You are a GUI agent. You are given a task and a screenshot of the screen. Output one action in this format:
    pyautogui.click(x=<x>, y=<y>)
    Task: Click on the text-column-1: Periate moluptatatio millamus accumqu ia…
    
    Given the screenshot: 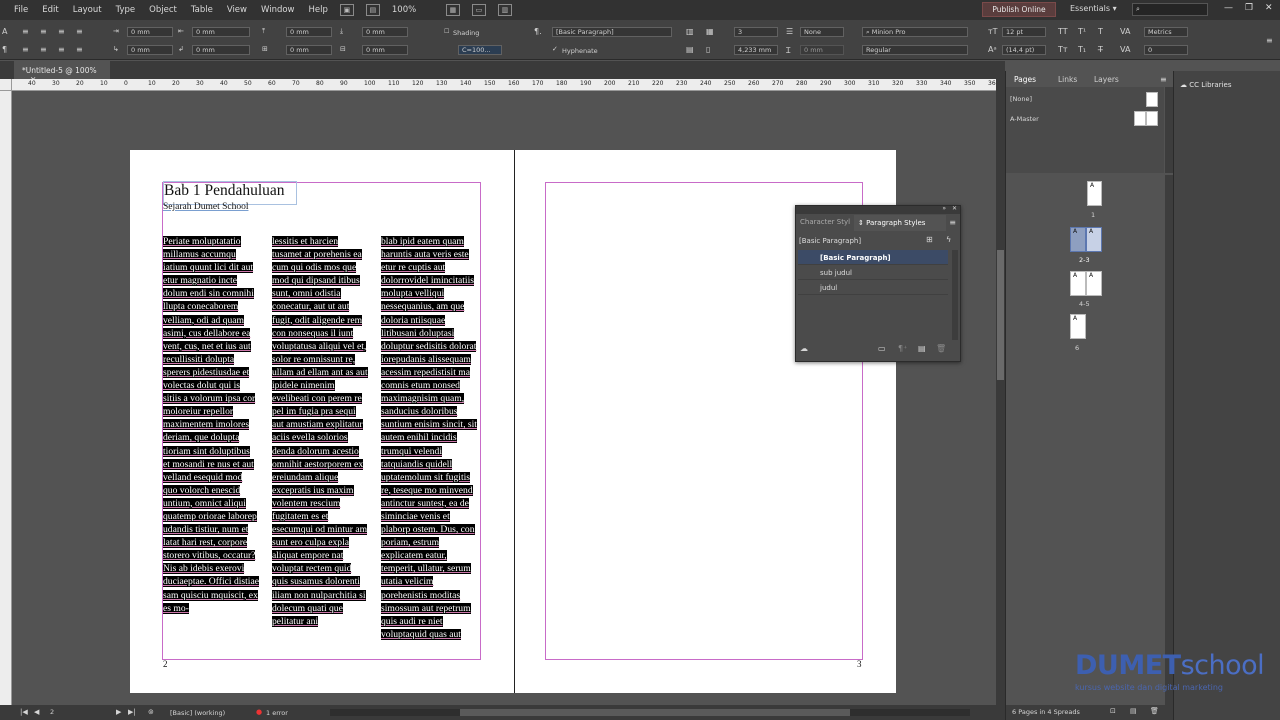 What is the action you would take?
    pyautogui.click(x=211, y=448)
    